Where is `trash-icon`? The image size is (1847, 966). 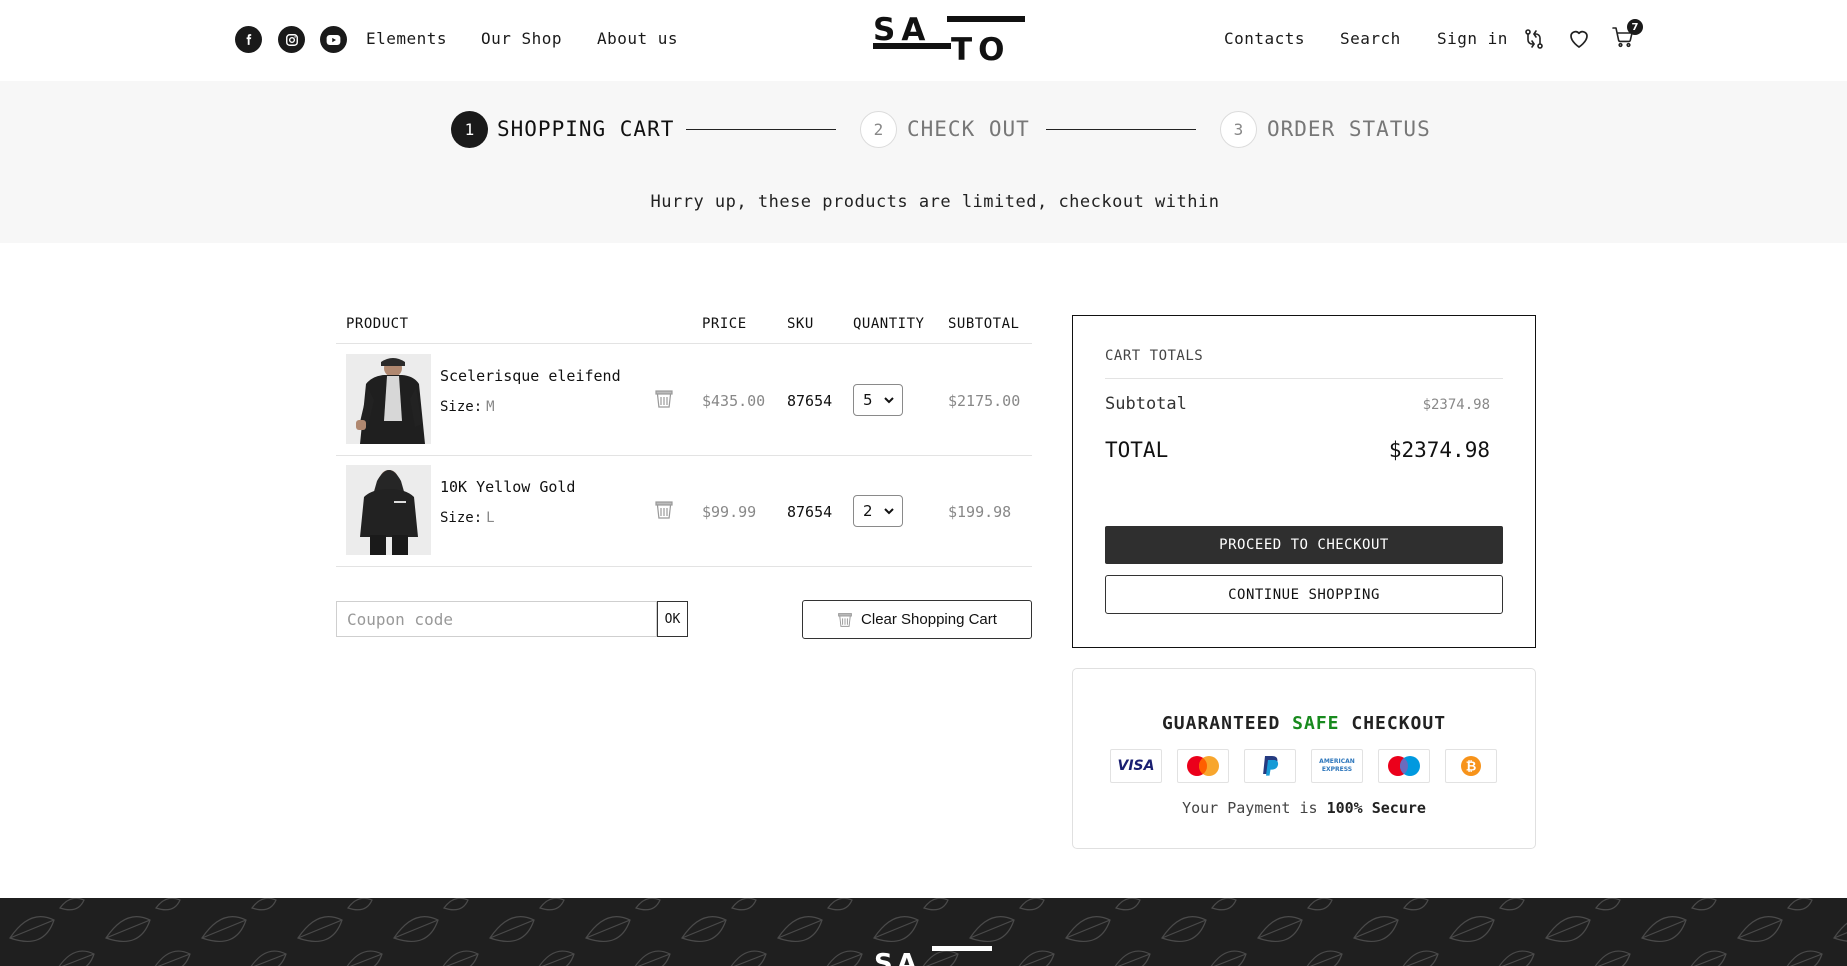
trash-icon is located at coordinates (845, 619).